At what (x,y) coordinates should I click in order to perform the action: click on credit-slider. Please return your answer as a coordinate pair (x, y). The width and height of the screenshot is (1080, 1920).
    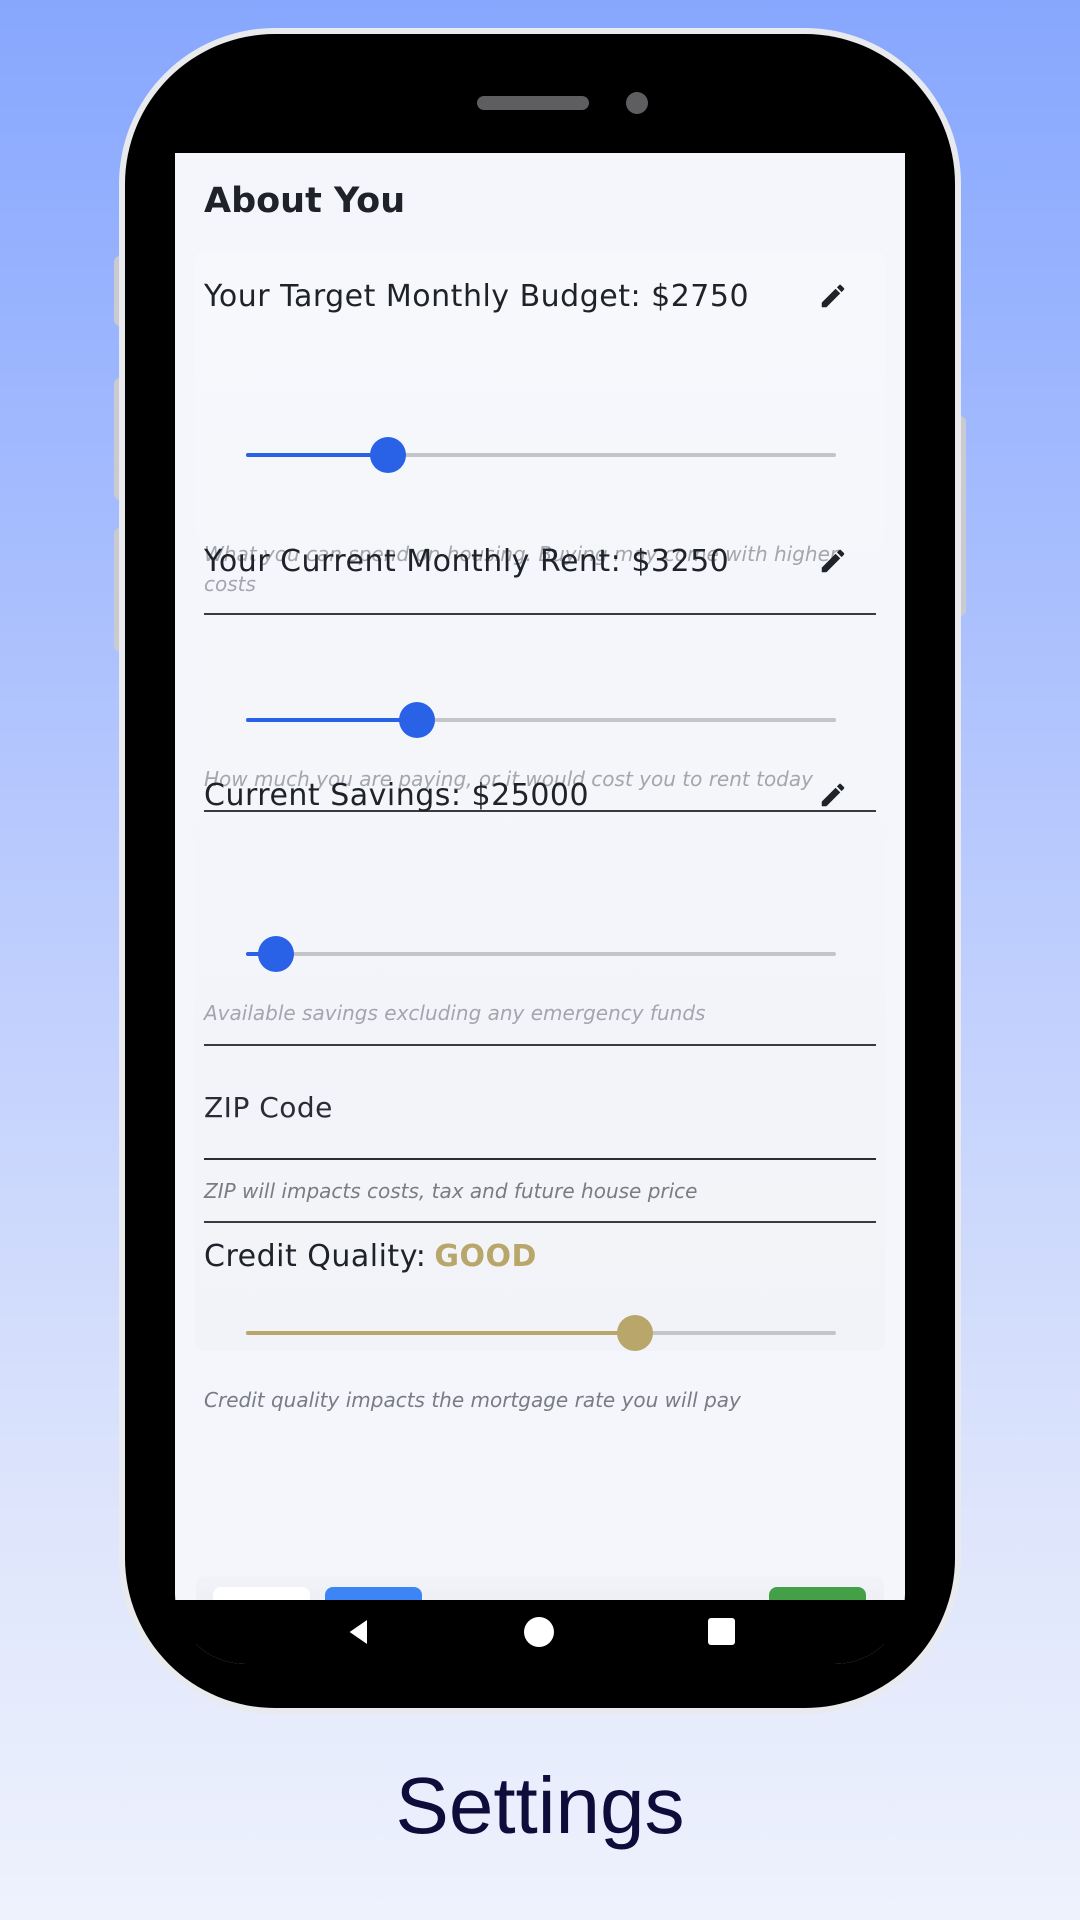
    Looking at the image, I should click on (541, 1333).